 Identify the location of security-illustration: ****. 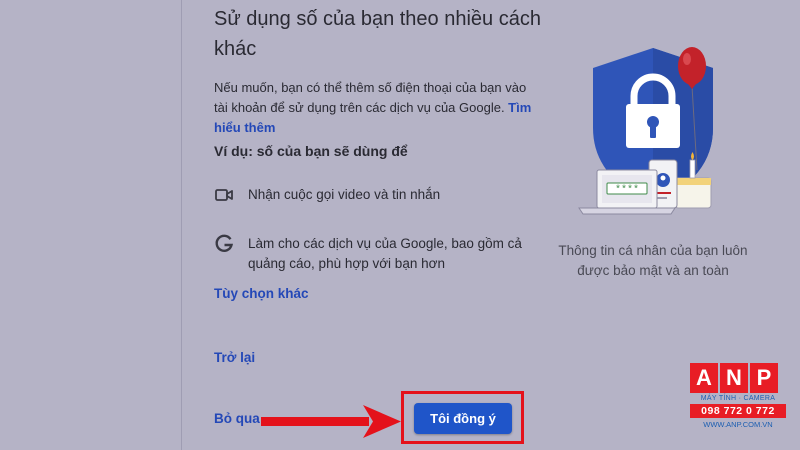
(645, 131).